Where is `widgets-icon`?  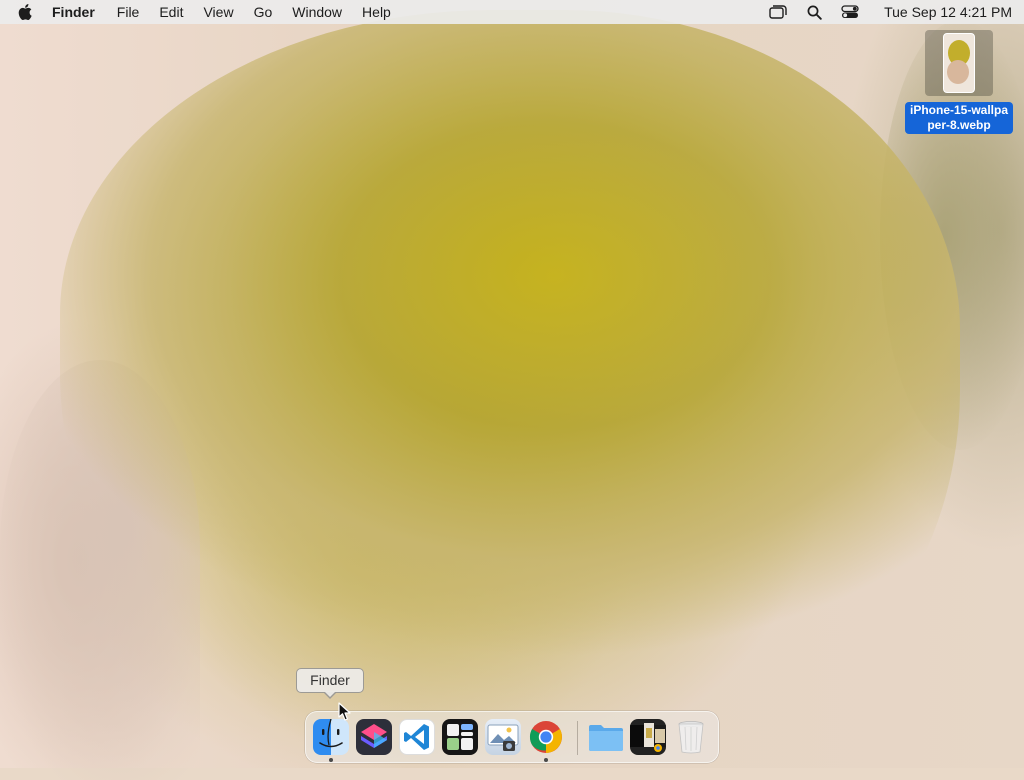 widgets-icon is located at coordinates (460, 737).